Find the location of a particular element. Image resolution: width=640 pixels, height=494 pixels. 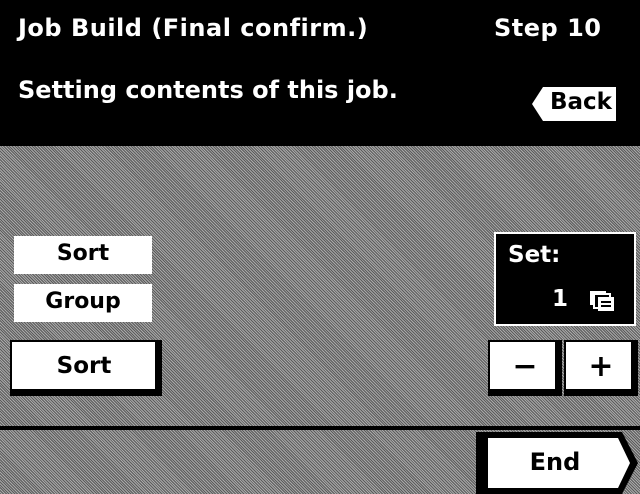

sort-button: Sort is located at coordinates (86, 368).